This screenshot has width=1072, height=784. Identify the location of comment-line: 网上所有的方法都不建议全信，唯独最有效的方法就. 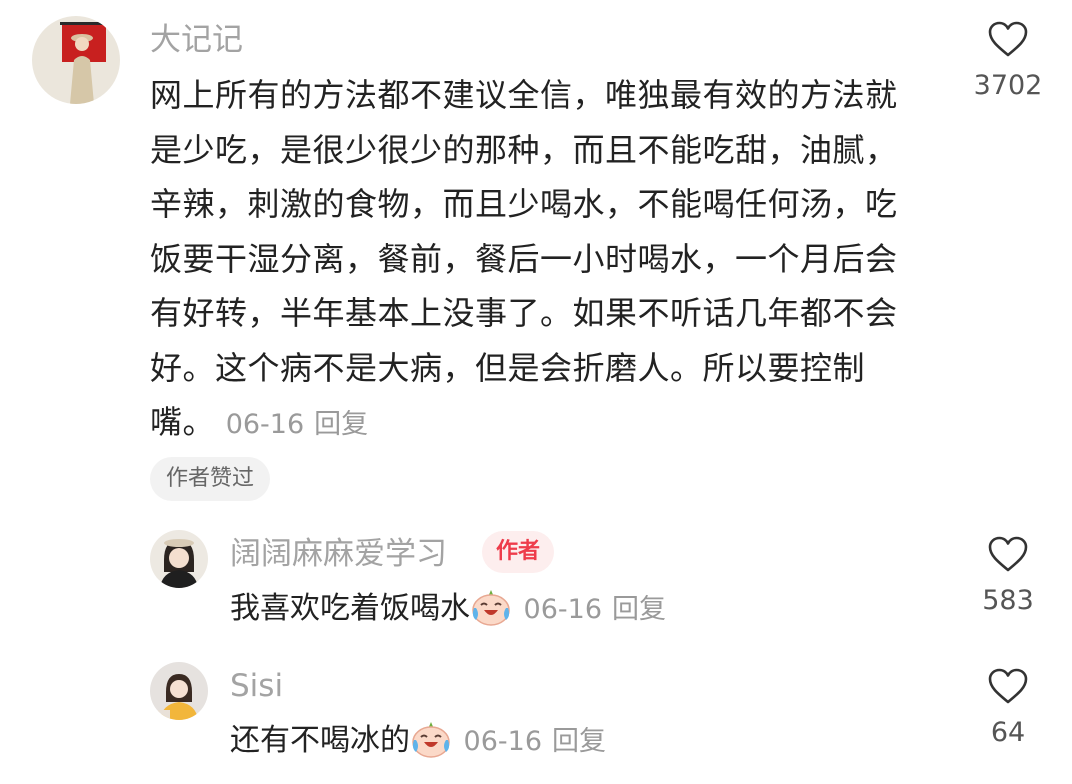
(524, 95).